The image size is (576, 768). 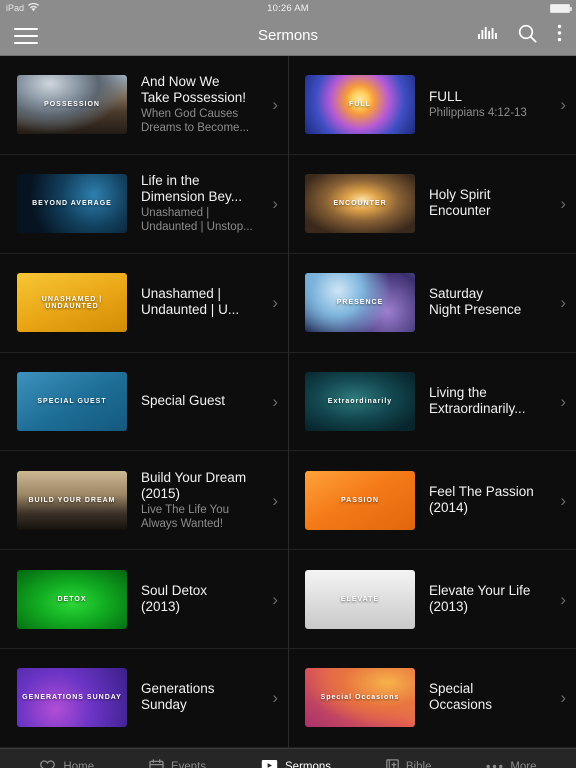 I want to click on tab-home: Home, so click(x=66, y=763).